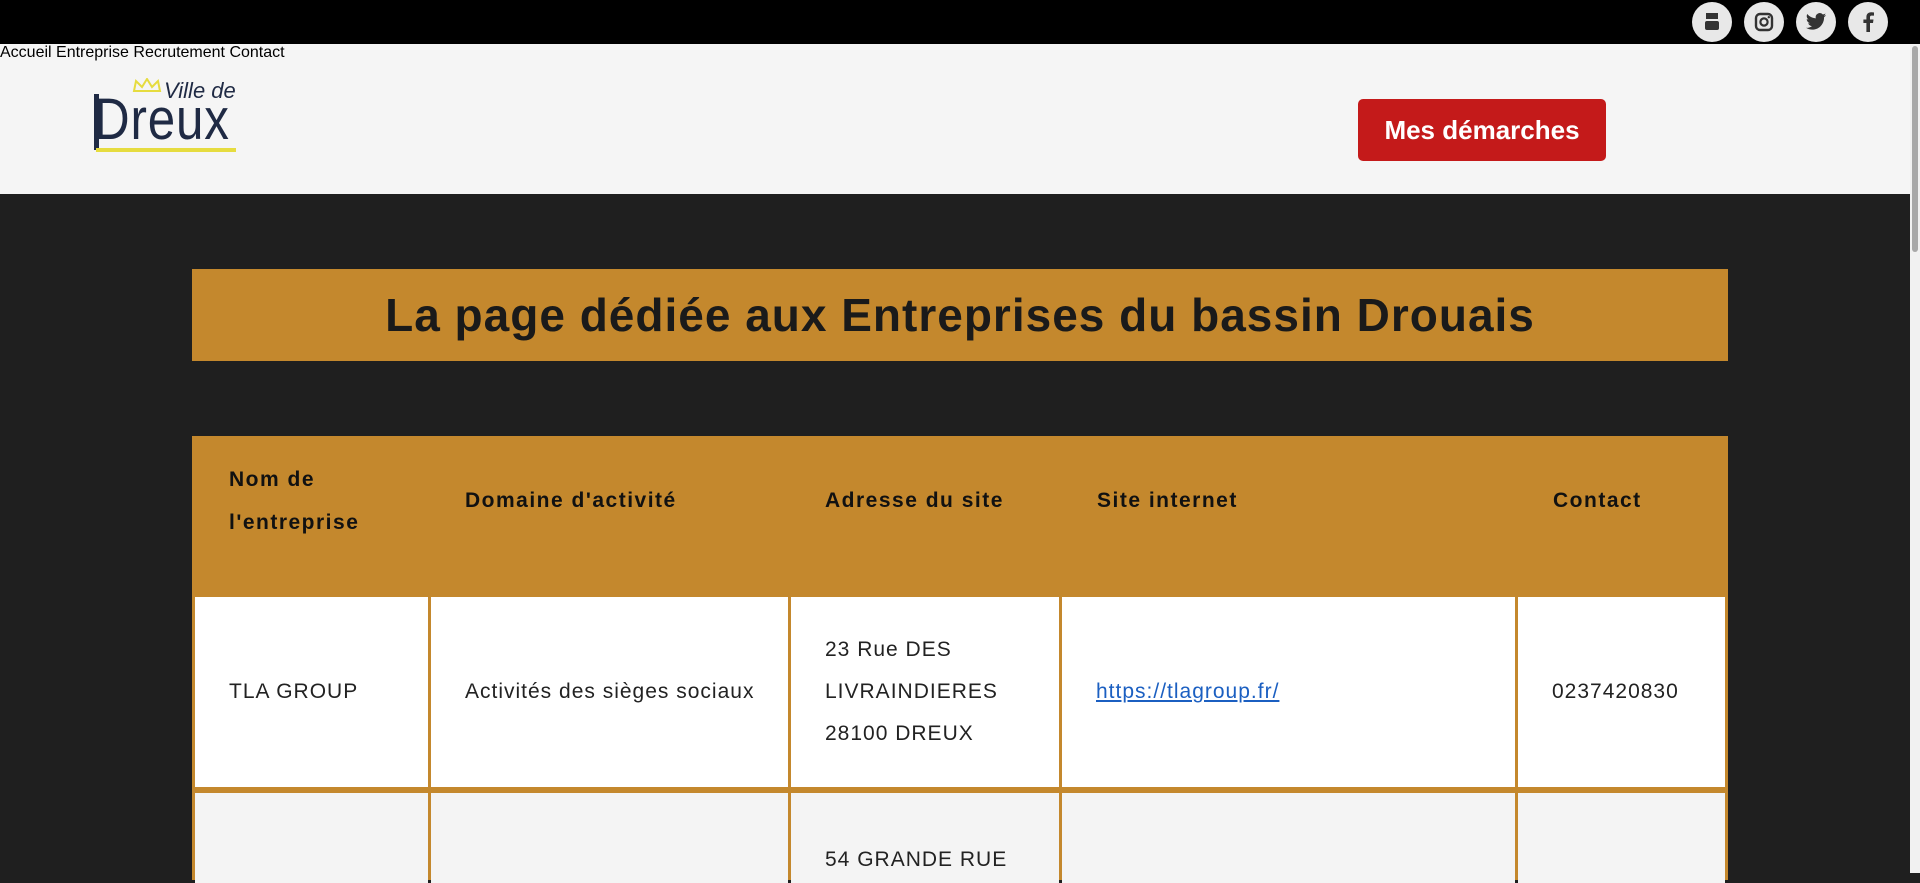  What do you see at coordinates (571, 500) in the screenshot?
I see `header-domaine: Domaine d'activité` at bounding box center [571, 500].